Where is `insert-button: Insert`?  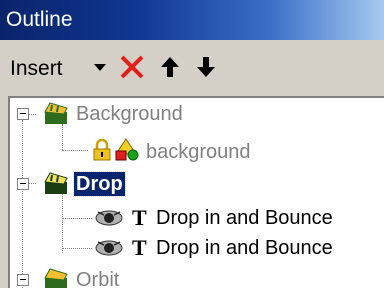
insert-button: Insert is located at coordinates (36, 69).